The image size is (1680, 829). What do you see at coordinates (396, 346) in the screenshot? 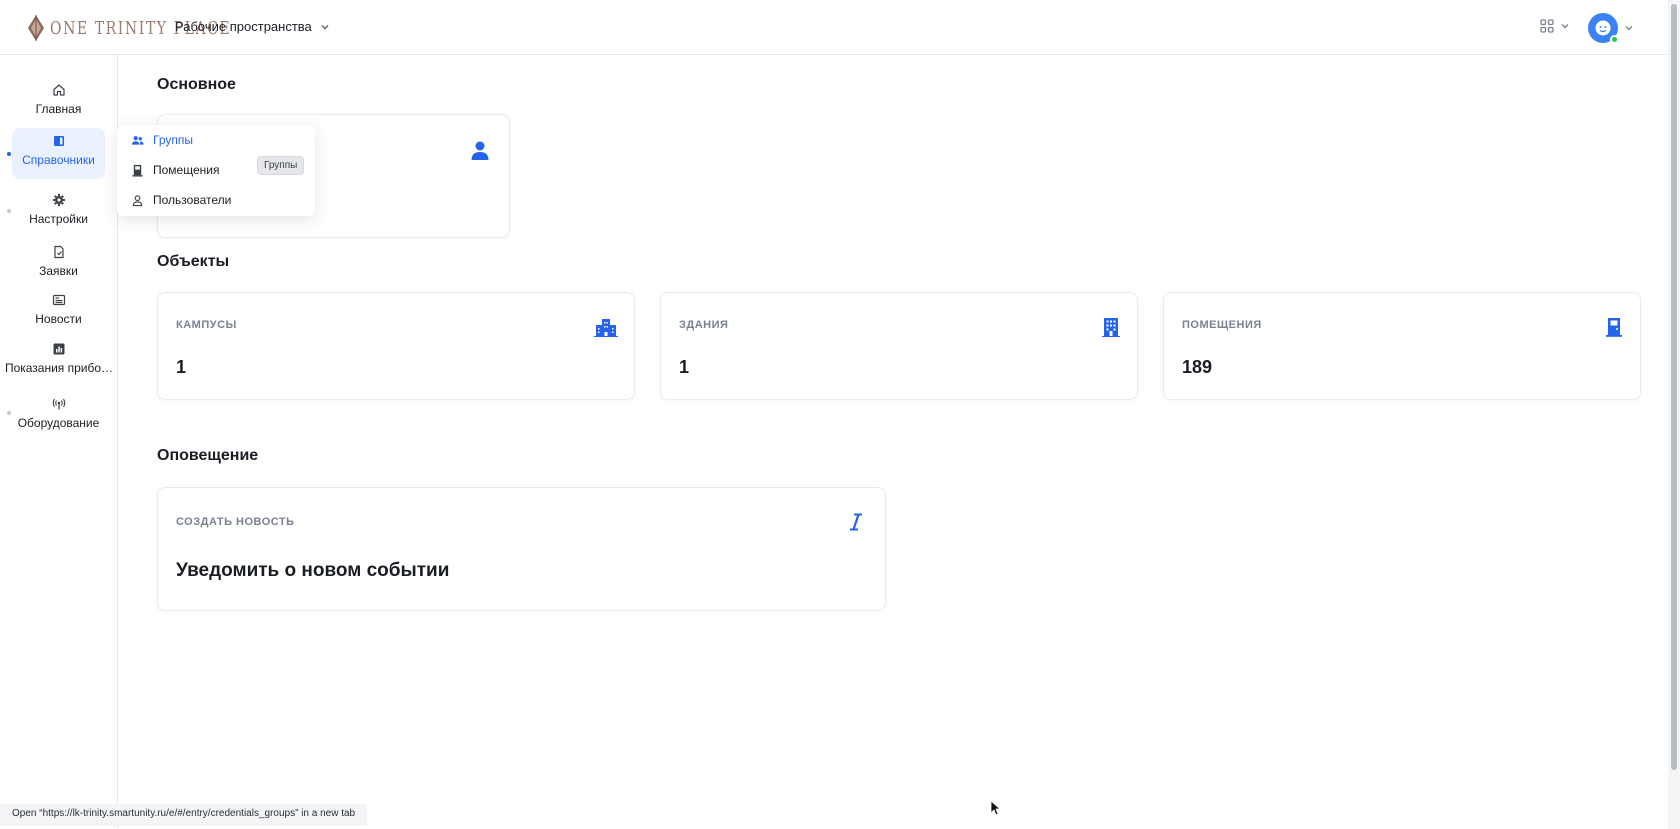
I see `campuses-card: КАМПУСЫ 1` at bounding box center [396, 346].